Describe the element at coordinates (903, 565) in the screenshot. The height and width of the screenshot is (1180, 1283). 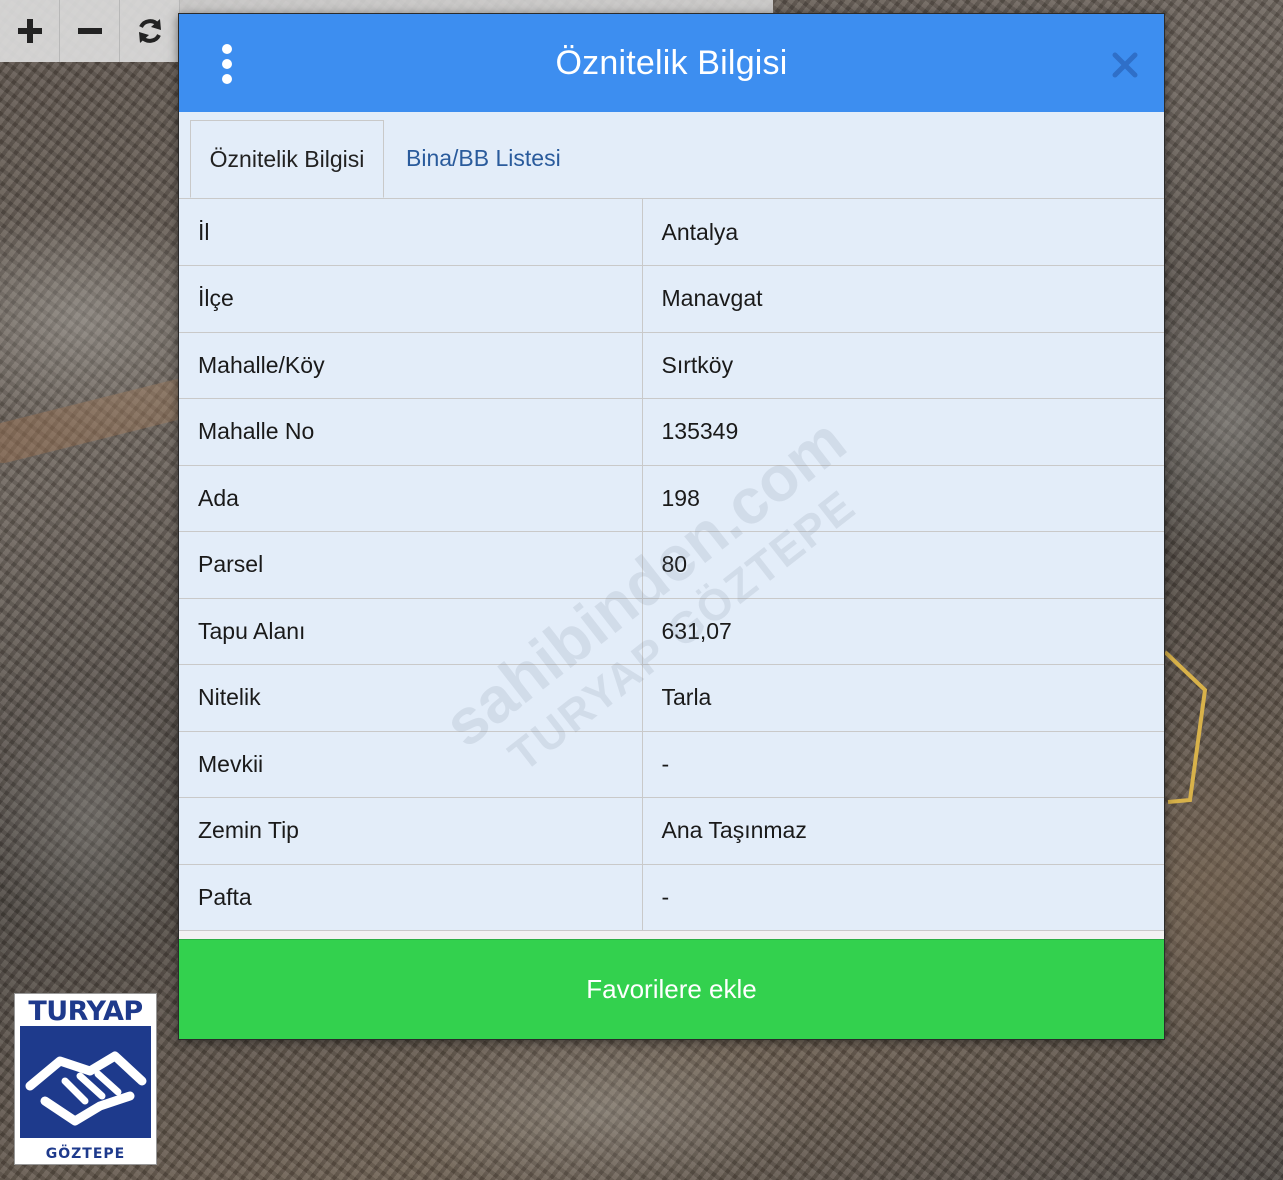
I see `attribute-value: 80` at that location.